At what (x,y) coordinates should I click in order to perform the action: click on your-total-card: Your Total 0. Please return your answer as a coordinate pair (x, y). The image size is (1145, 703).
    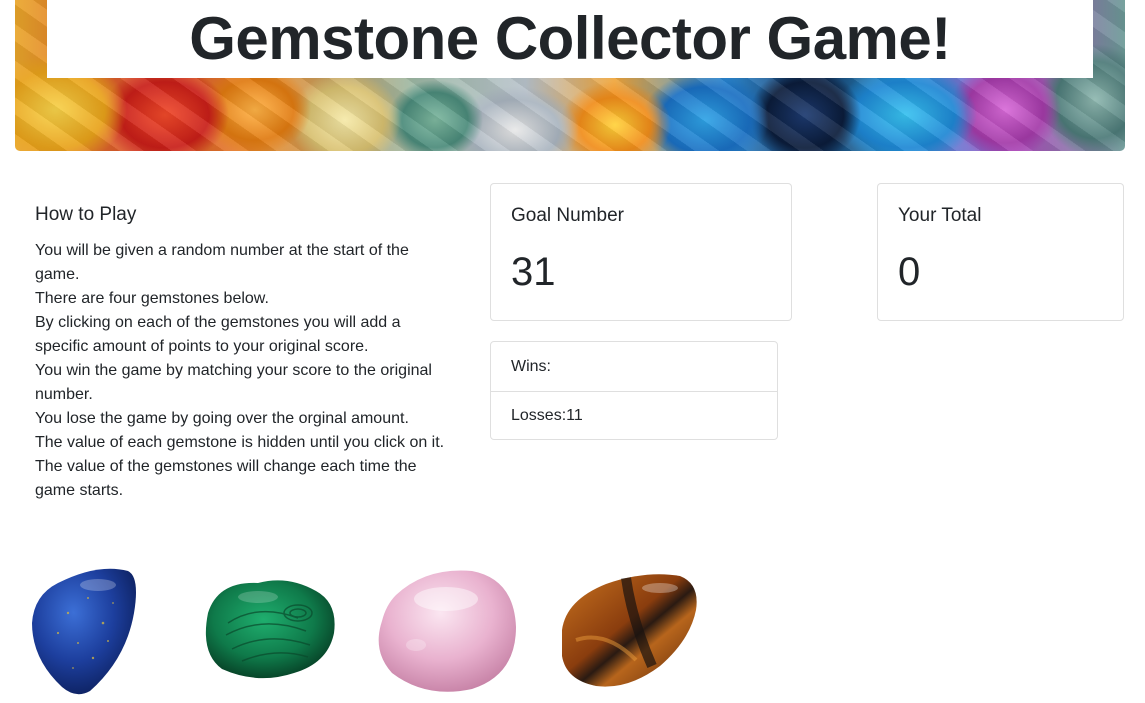
    Looking at the image, I should click on (1000, 252).